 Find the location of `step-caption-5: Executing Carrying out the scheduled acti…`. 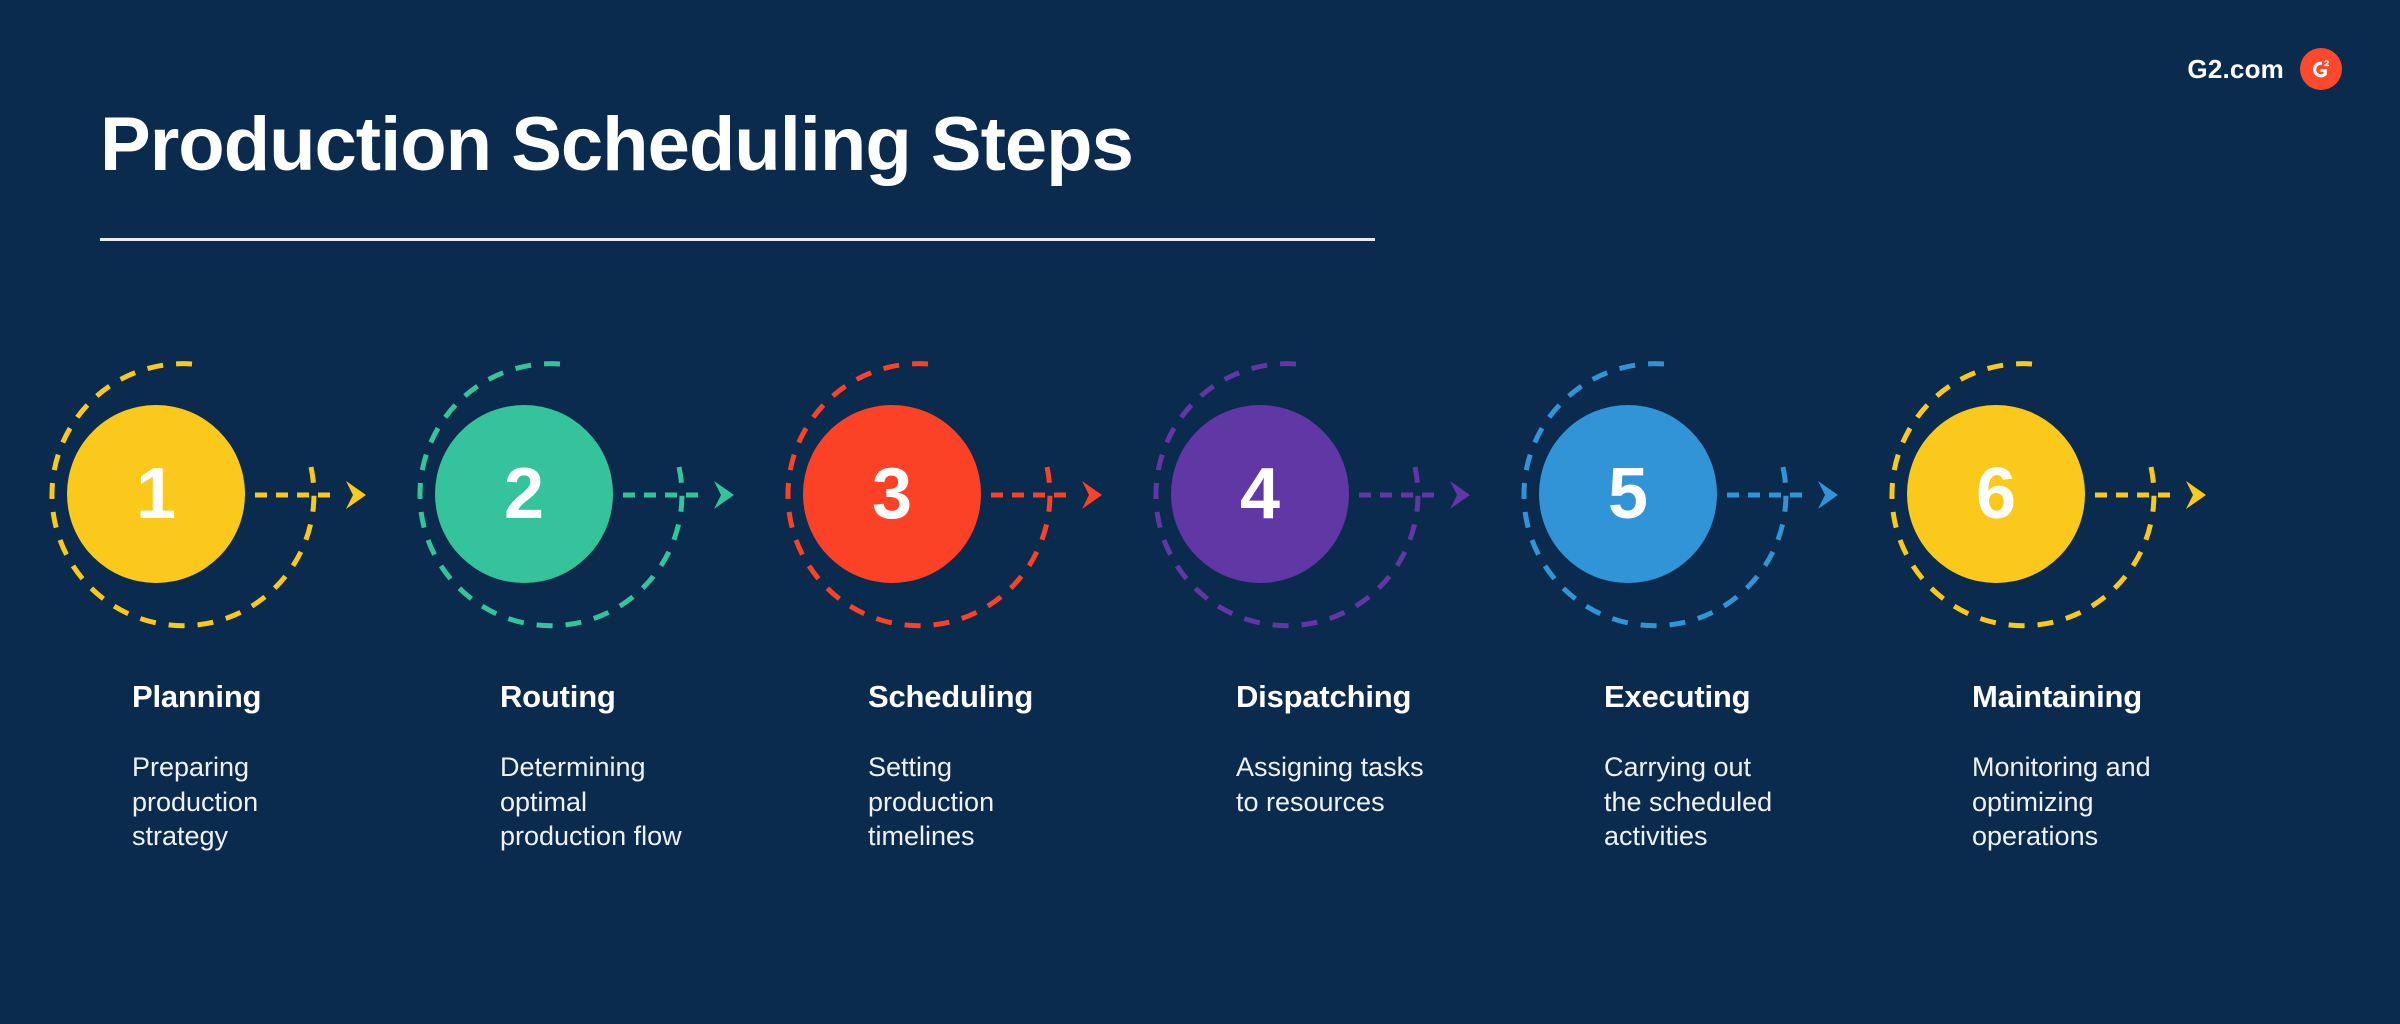

step-caption-5: Executing Carrying out the scheduled acti… is located at coordinates (1754, 766).